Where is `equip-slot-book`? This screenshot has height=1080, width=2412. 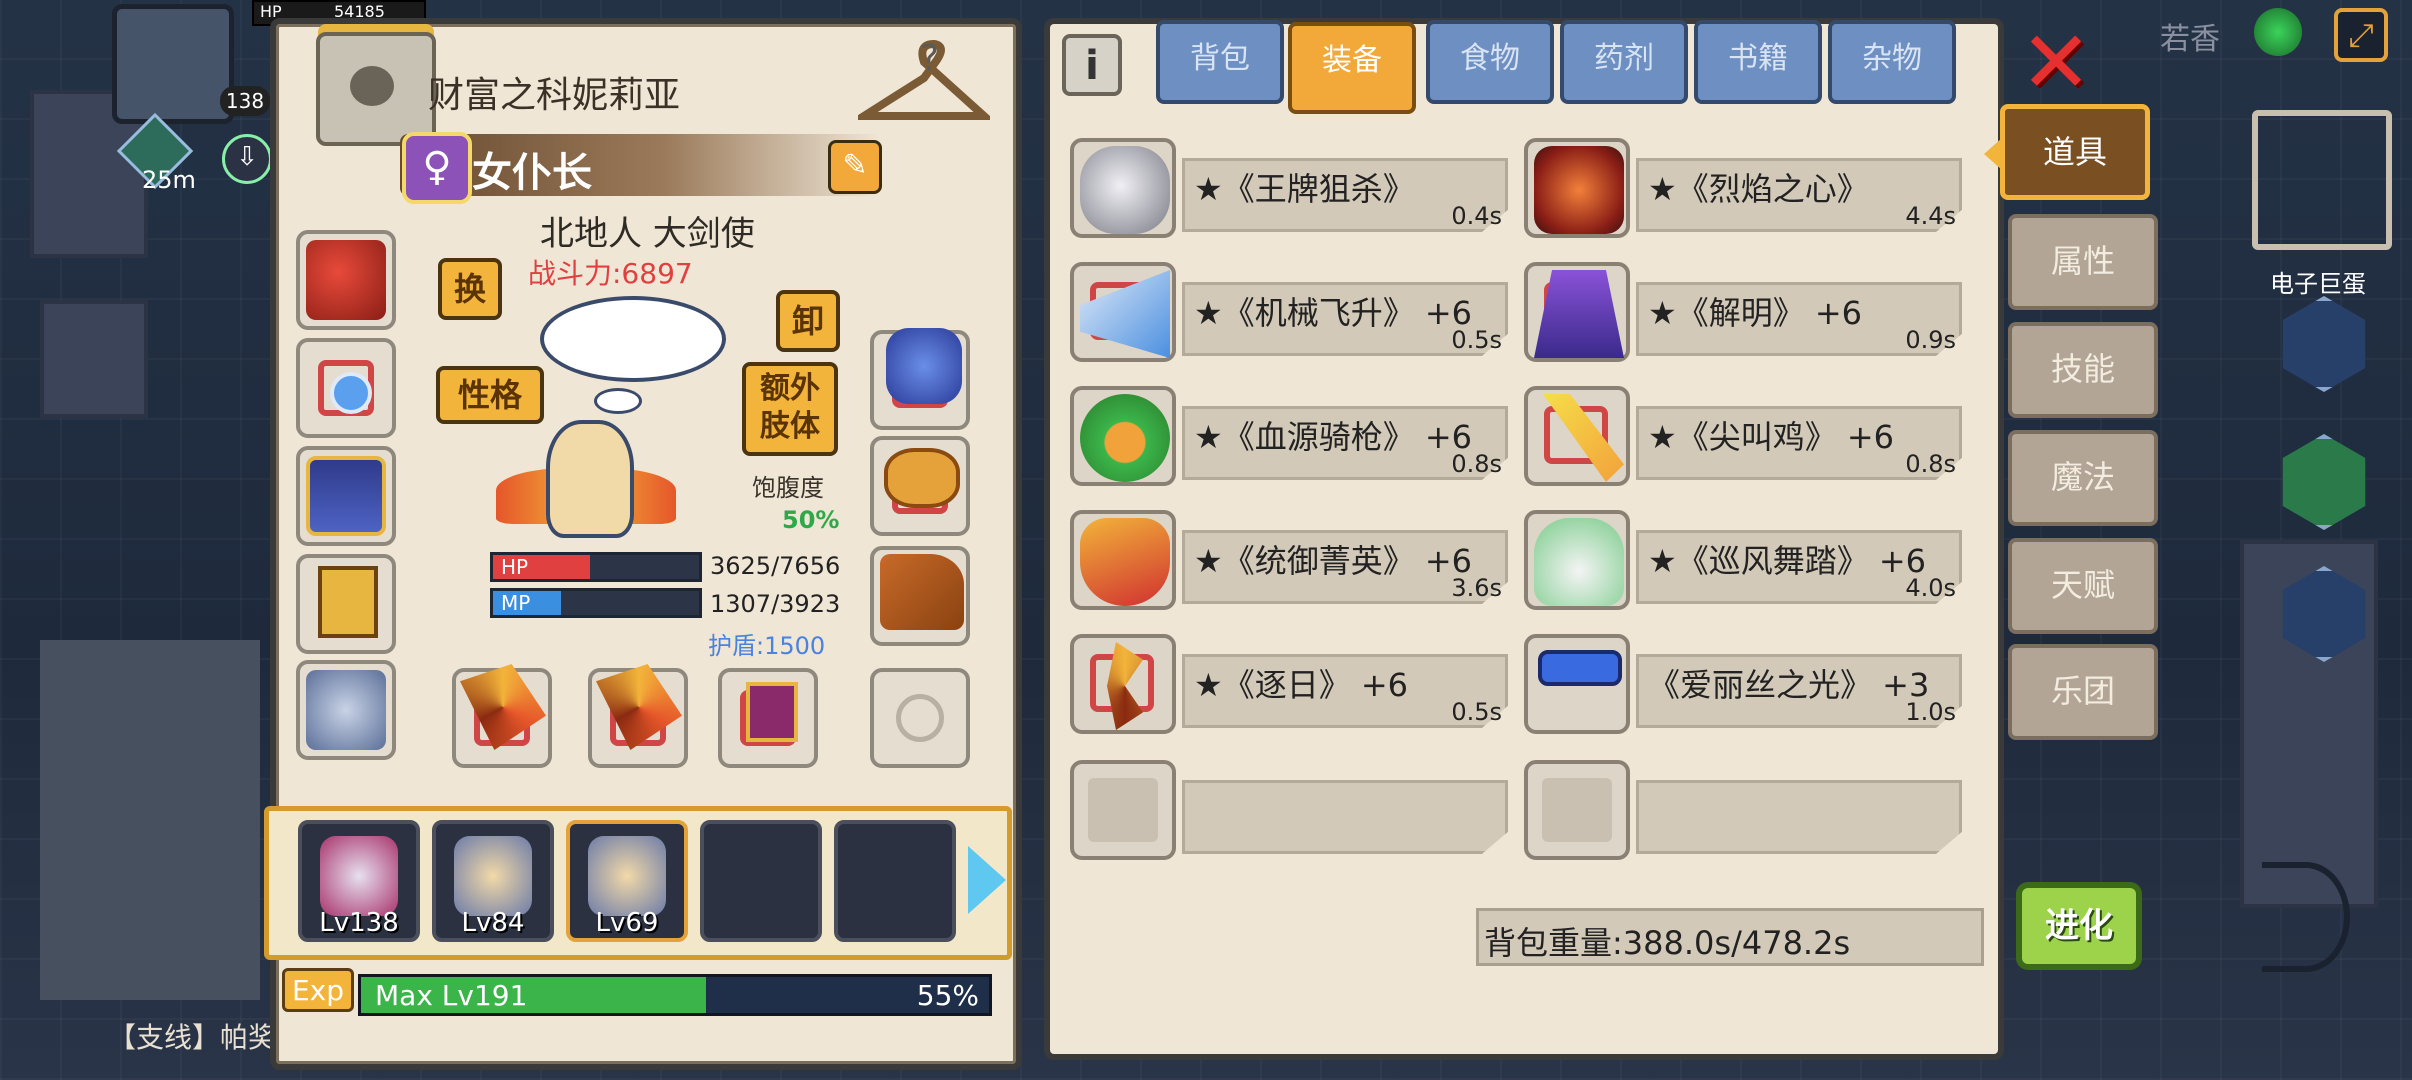 equip-slot-book is located at coordinates (768, 718).